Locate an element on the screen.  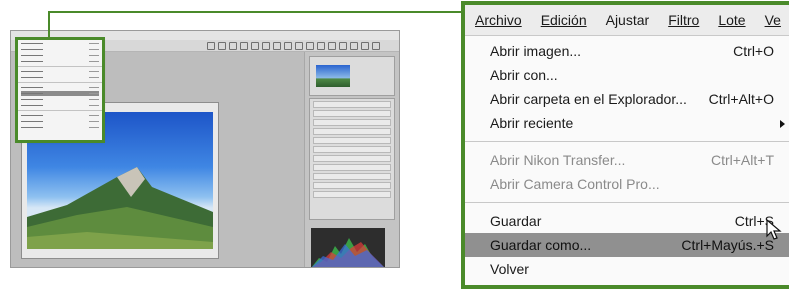
menu-item-label: Volver is located at coordinates (509, 269).